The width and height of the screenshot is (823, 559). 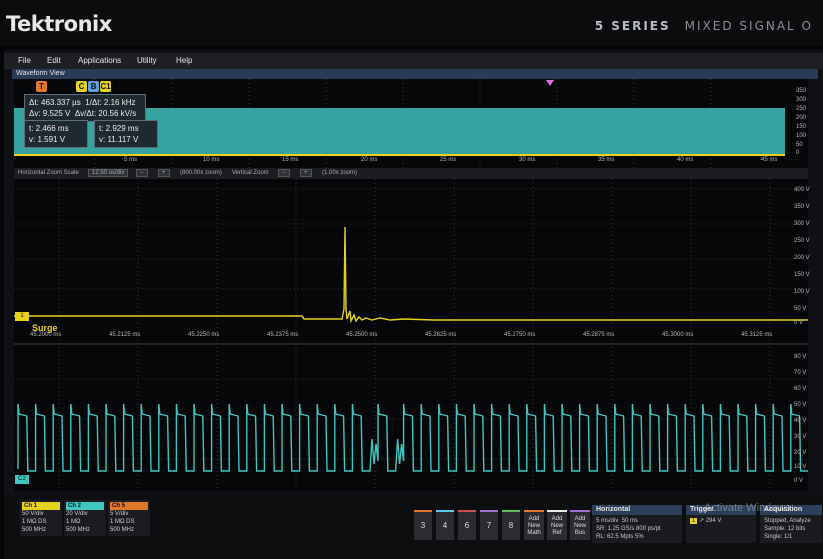 I want to click on ov-scale-label: 150, so click(x=801, y=127).